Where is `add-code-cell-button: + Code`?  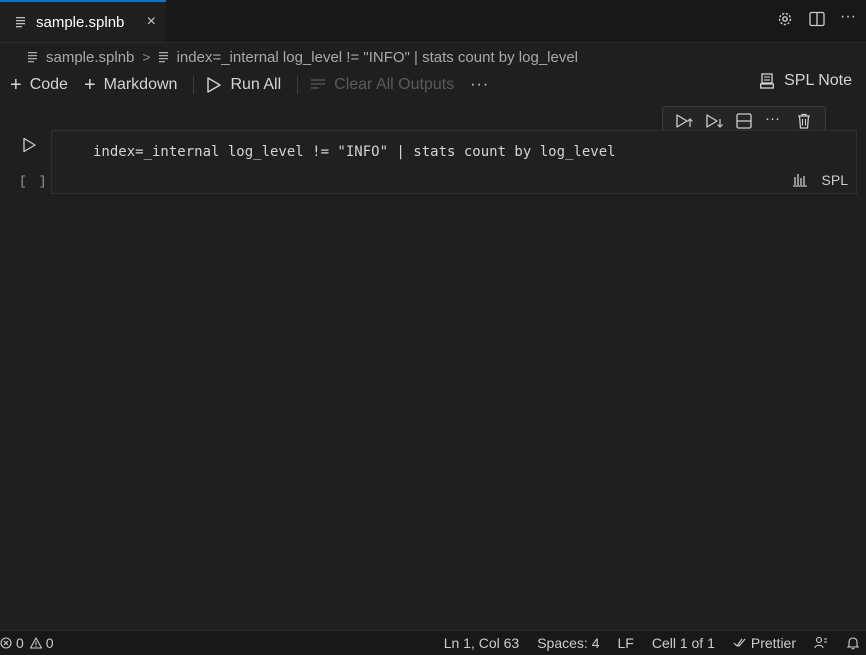 add-code-cell-button: + Code is located at coordinates (39, 85).